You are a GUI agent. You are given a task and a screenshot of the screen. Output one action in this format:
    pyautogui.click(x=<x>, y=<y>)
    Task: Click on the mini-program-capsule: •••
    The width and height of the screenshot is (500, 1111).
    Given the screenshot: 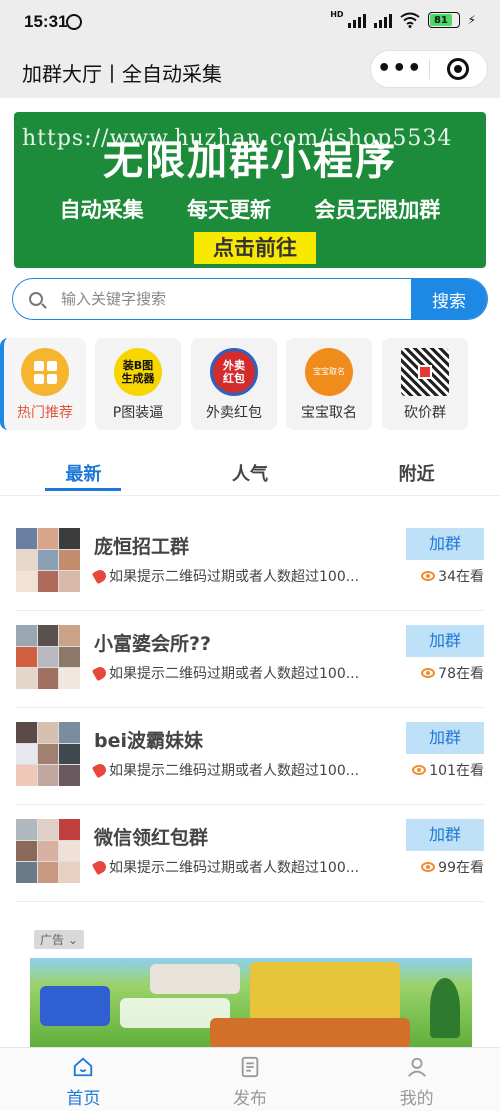 What is the action you would take?
    pyautogui.click(x=429, y=69)
    